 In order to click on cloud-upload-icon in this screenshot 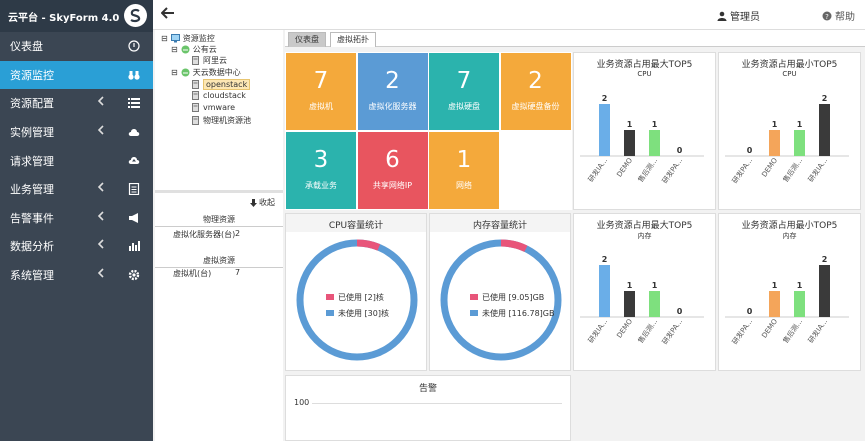, I will do `click(134, 160)`.